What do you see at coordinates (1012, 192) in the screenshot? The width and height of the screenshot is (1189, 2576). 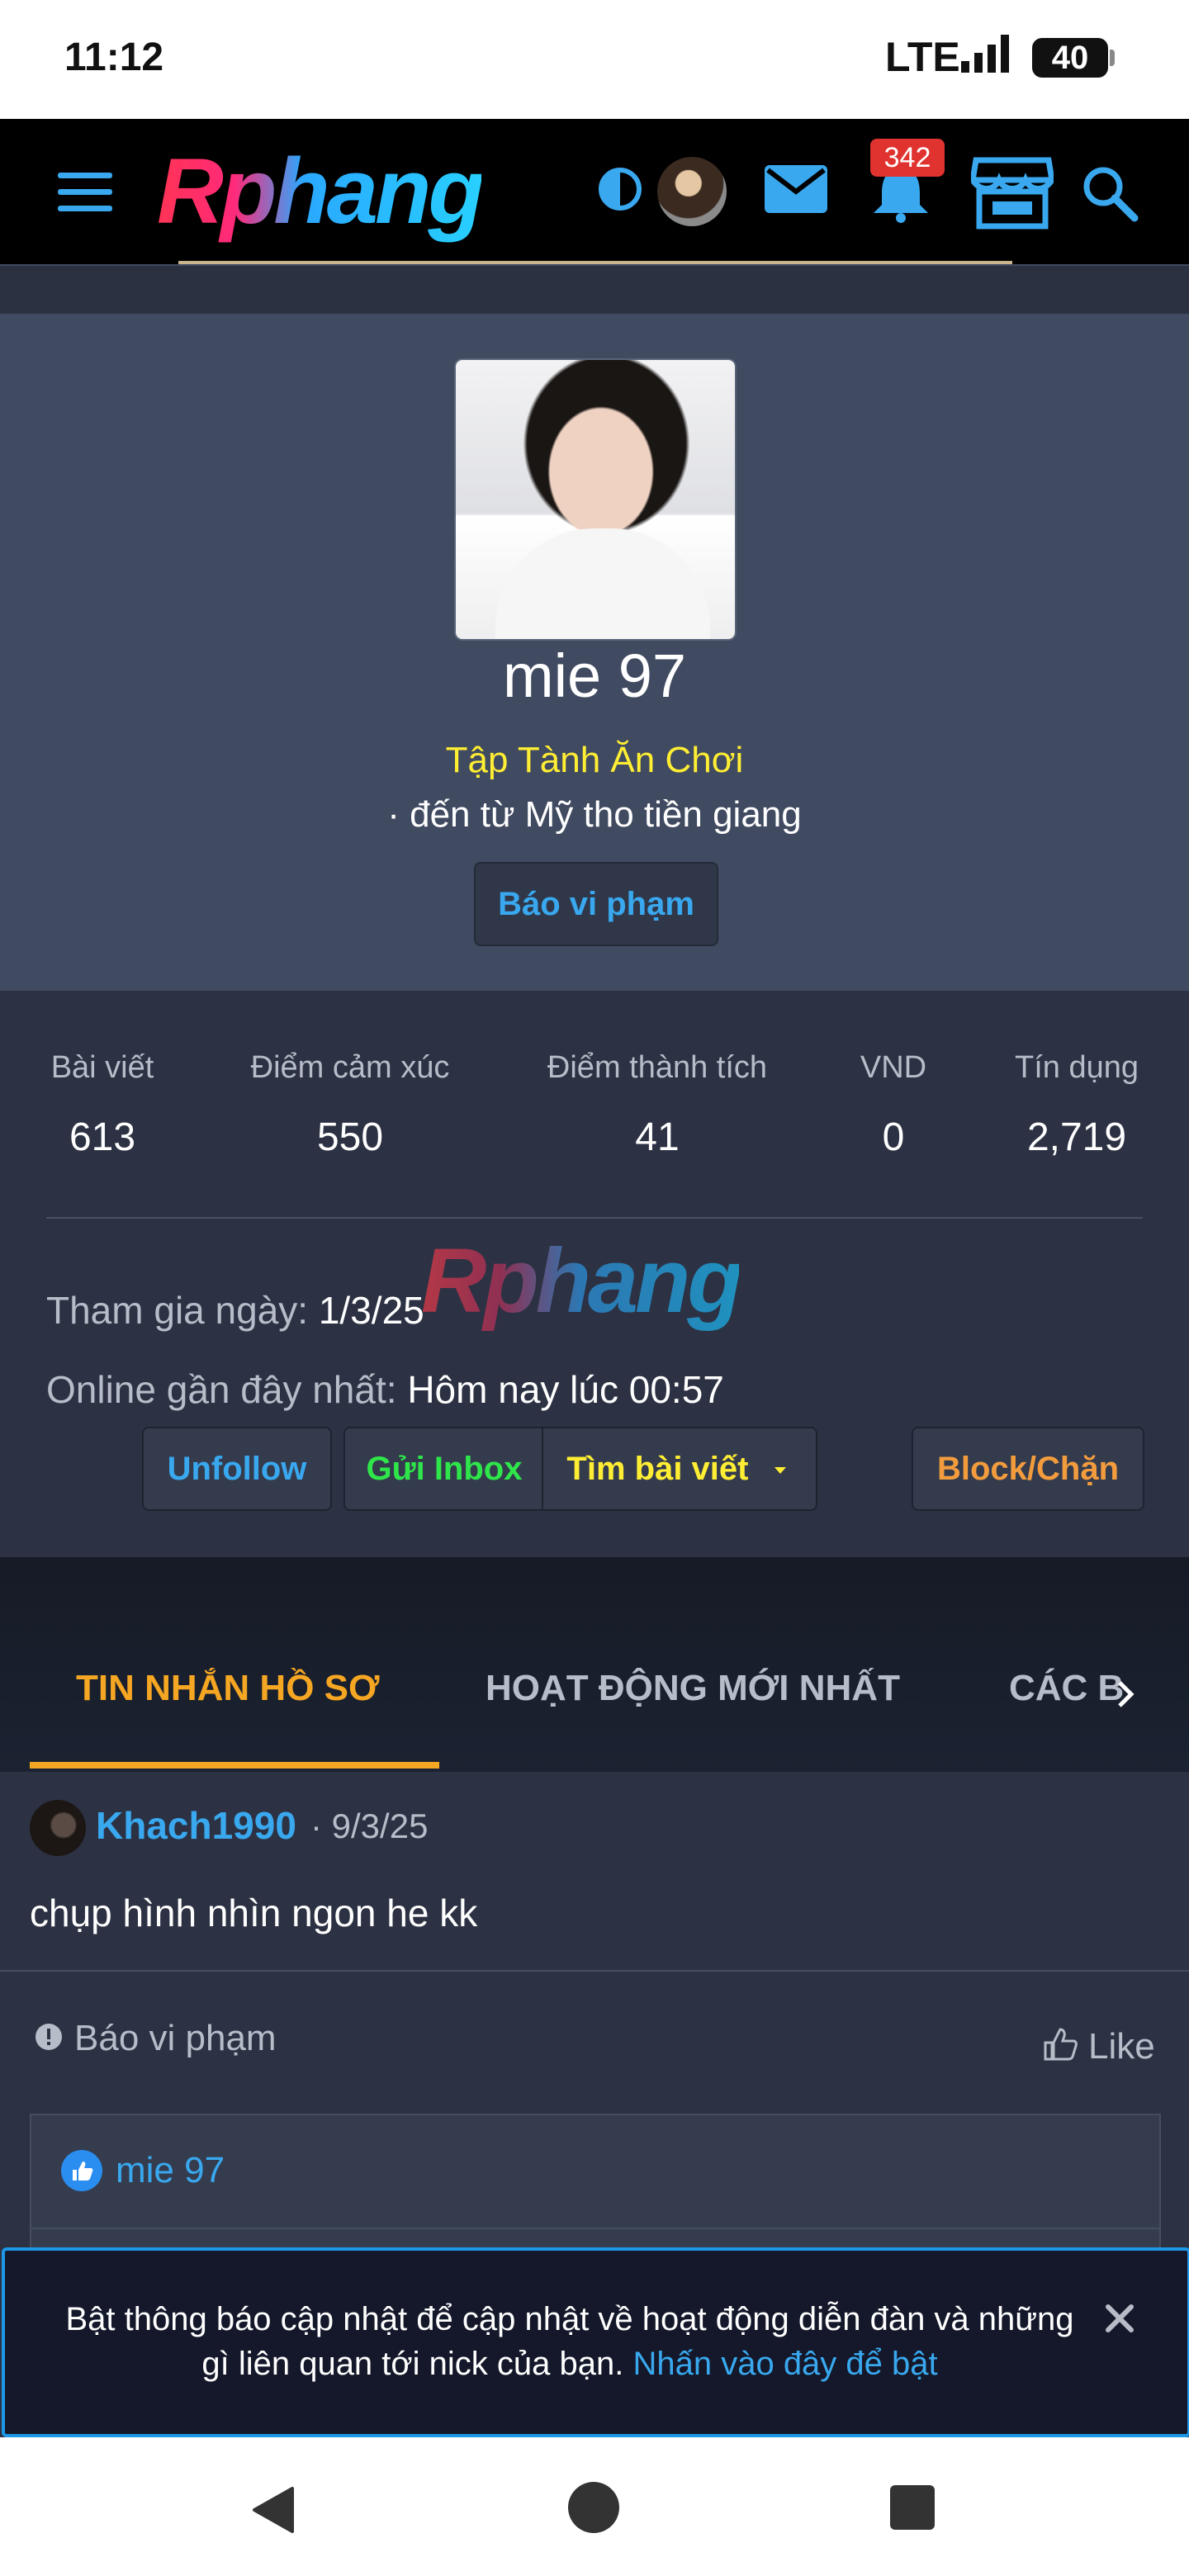 I see `store-icon` at bounding box center [1012, 192].